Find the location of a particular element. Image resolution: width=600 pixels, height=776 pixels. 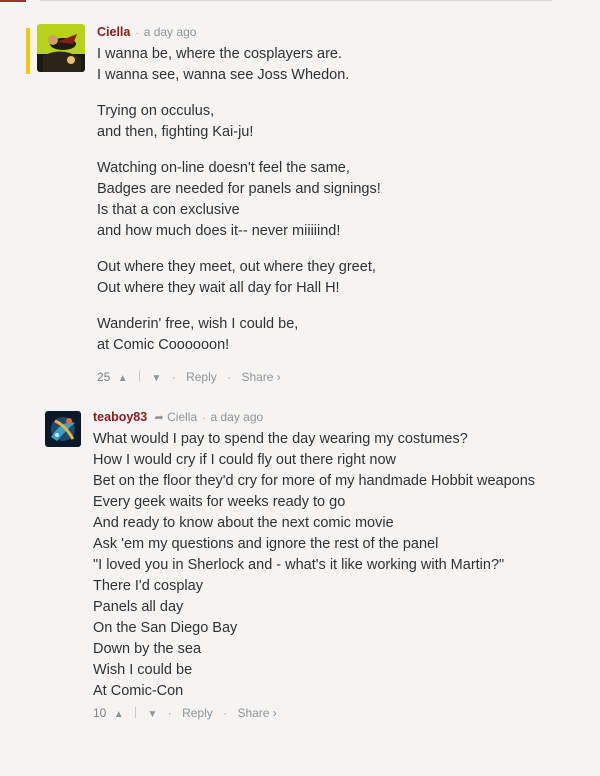

vote-count: 25 is located at coordinates (104, 377).